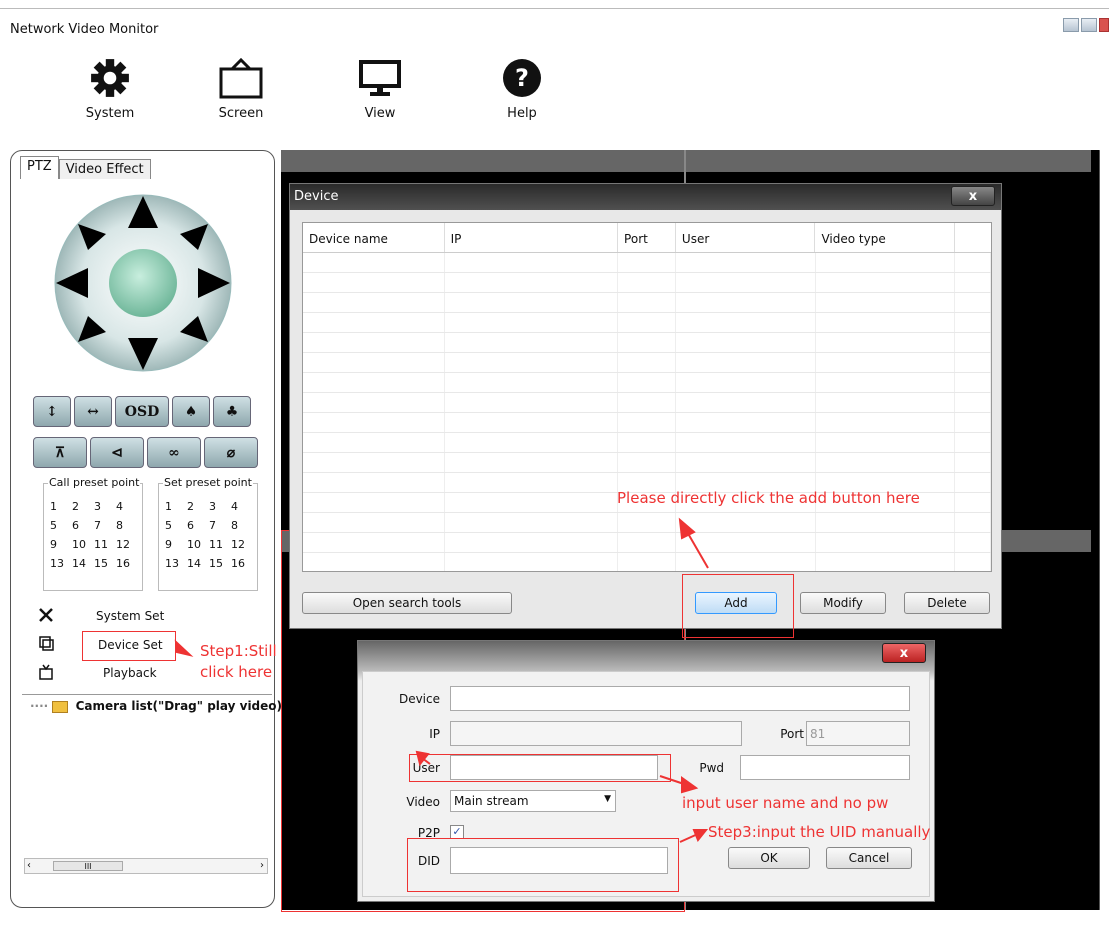 Image resolution: width=1109 pixels, height=926 pixels. I want to click on call-point: 12, so click(127, 544).